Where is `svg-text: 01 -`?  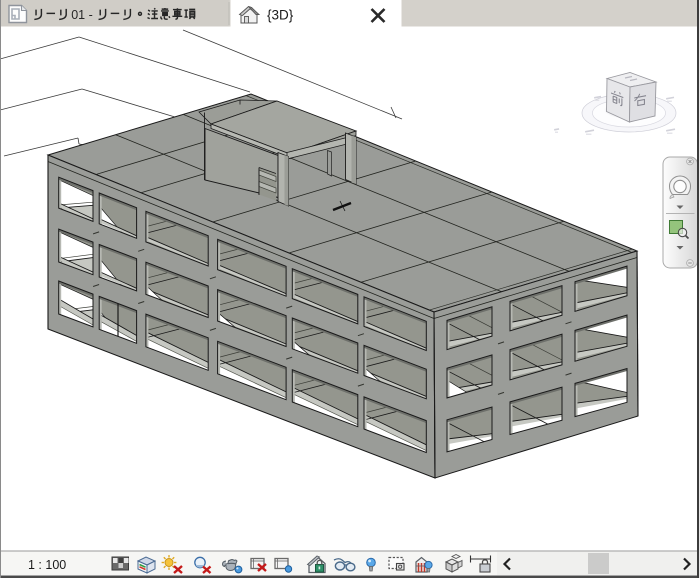
svg-text: 01 - is located at coordinates (82, 15).